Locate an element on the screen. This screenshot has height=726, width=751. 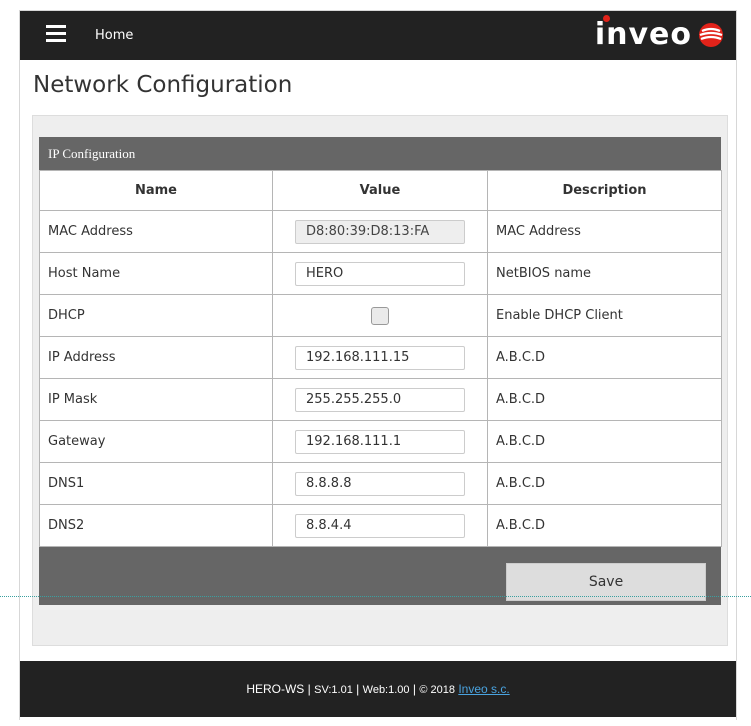
table-row-host-name: Host Name NetBIOS name is located at coordinates (380, 273).